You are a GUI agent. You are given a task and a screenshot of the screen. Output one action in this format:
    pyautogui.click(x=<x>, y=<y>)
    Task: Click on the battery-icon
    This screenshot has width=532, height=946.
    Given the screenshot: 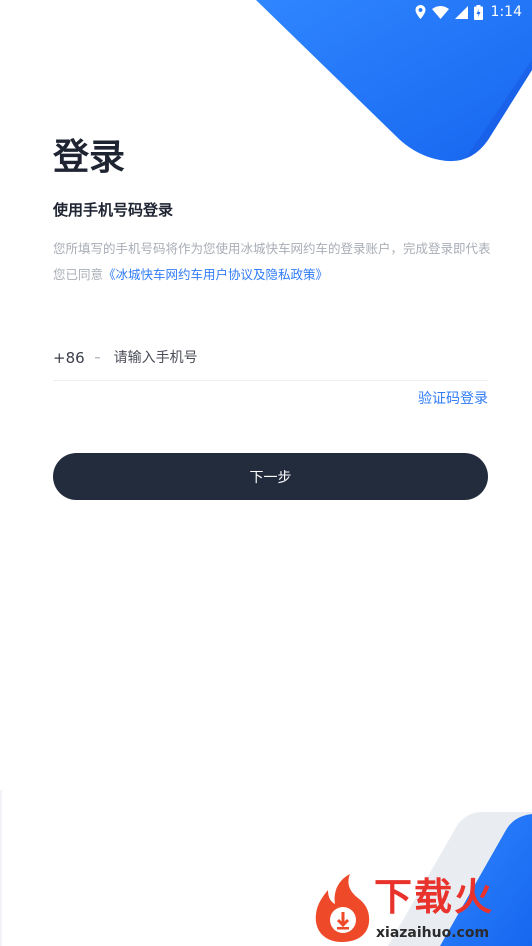 What is the action you would take?
    pyautogui.click(x=478, y=12)
    